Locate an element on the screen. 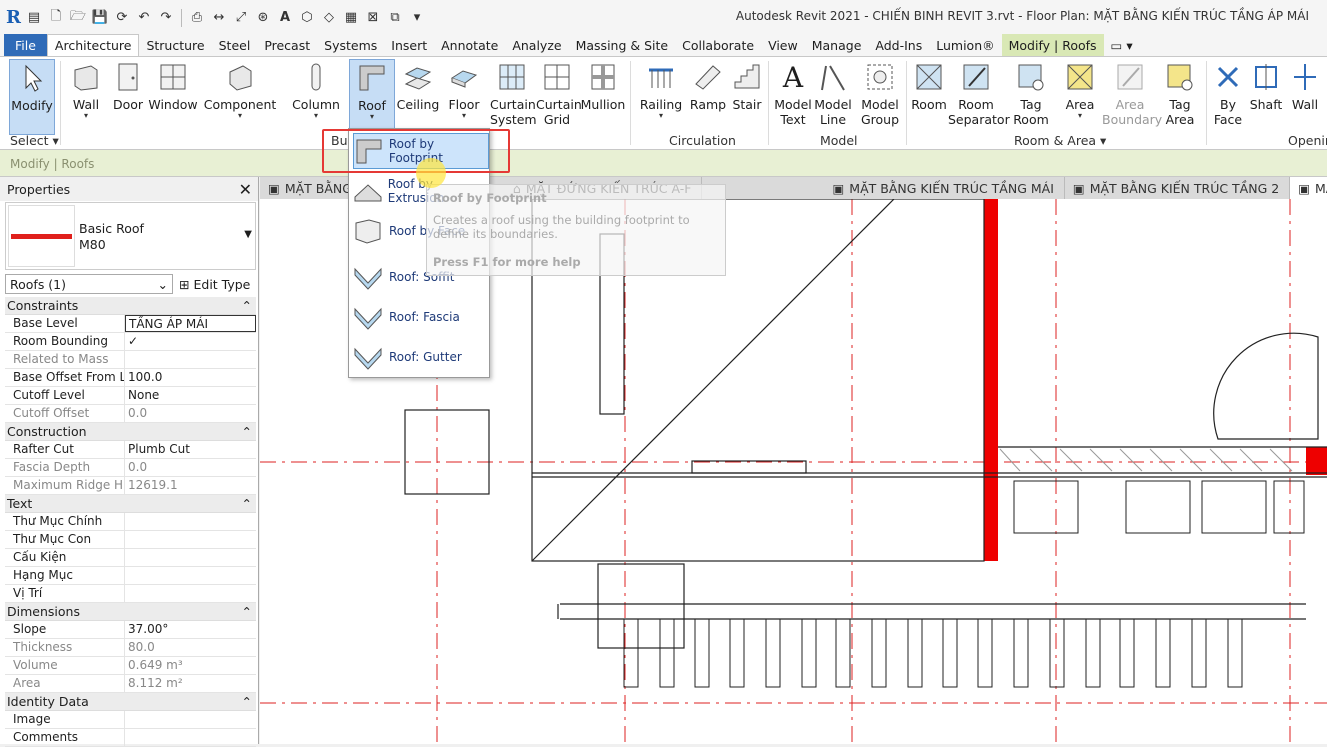 This screenshot has width=1327, height=747. tab-lumion: Lumion® is located at coordinates (965, 45).